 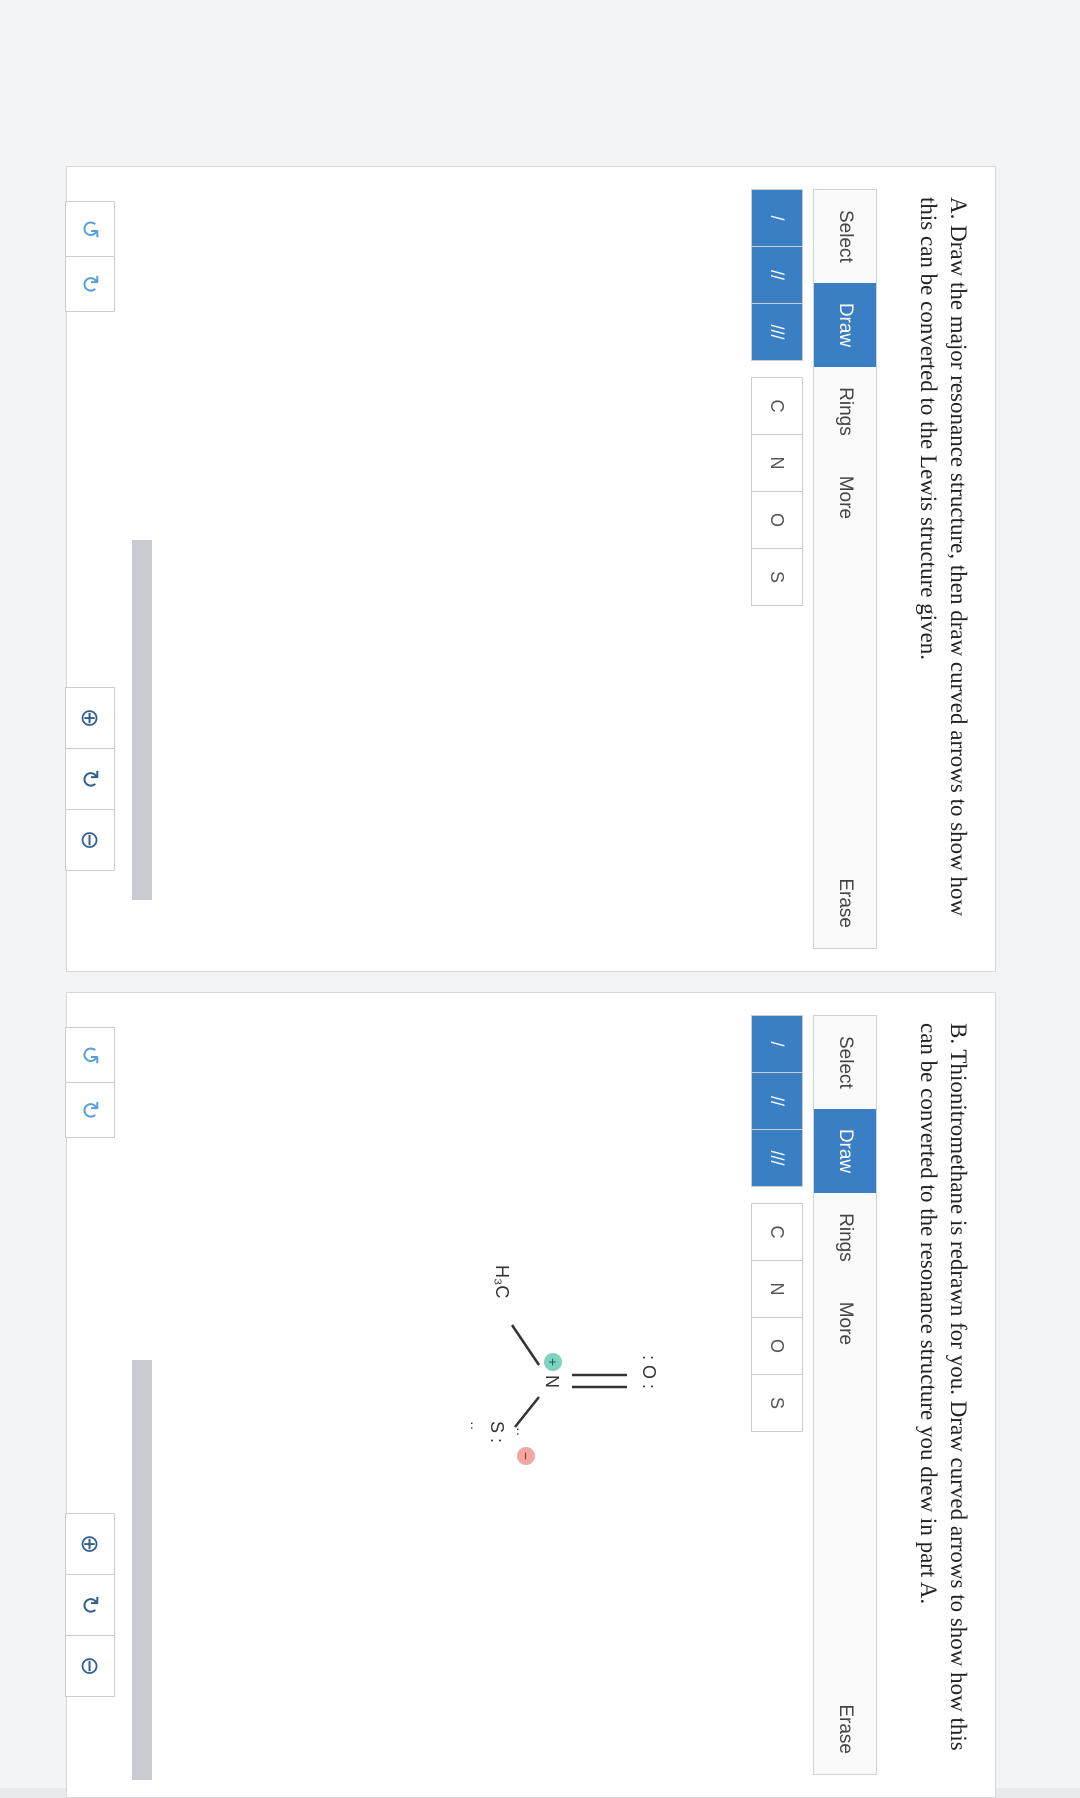 What do you see at coordinates (473, 1426) in the screenshot?
I see `sulfur-lone-pair-bottom: ··` at bounding box center [473, 1426].